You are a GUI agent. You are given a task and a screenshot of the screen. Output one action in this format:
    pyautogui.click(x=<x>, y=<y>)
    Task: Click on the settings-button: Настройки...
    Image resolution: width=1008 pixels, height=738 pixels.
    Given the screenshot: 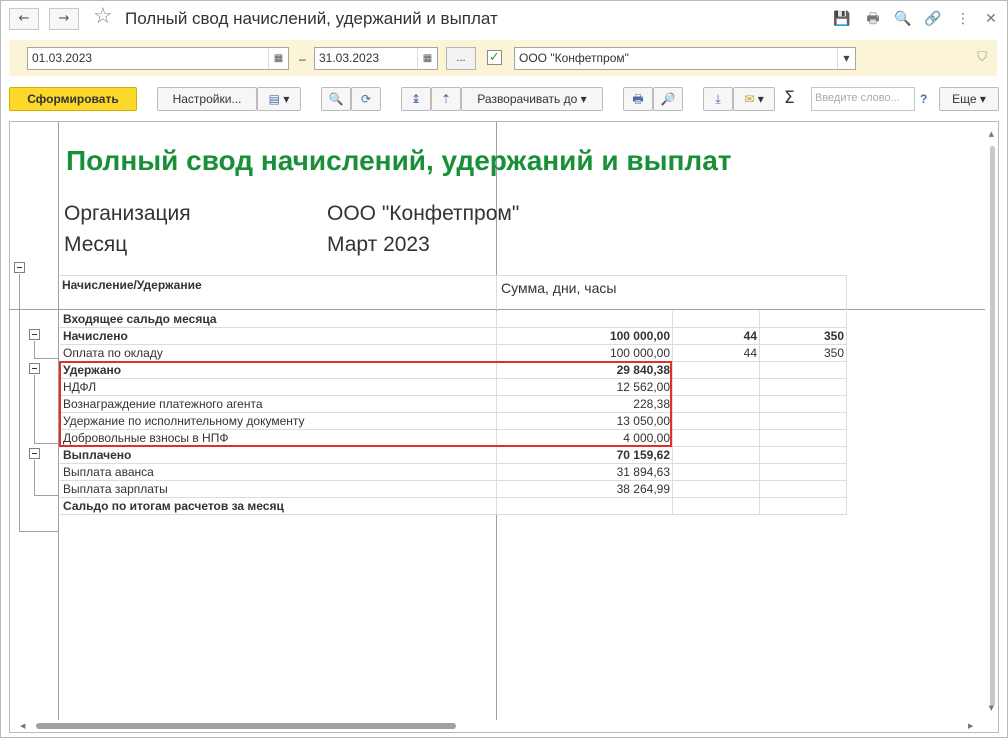 What is the action you would take?
    pyautogui.click(x=207, y=99)
    